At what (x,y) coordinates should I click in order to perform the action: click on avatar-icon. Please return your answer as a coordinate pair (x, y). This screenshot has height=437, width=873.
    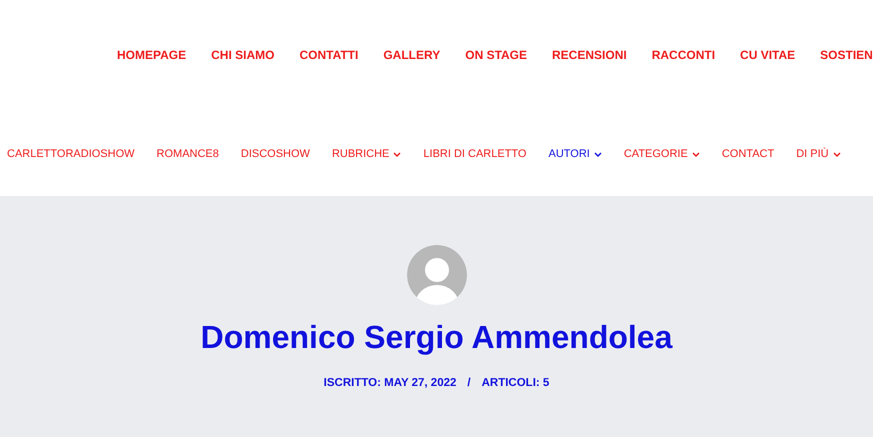
    Looking at the image, I should click on (436, 275).